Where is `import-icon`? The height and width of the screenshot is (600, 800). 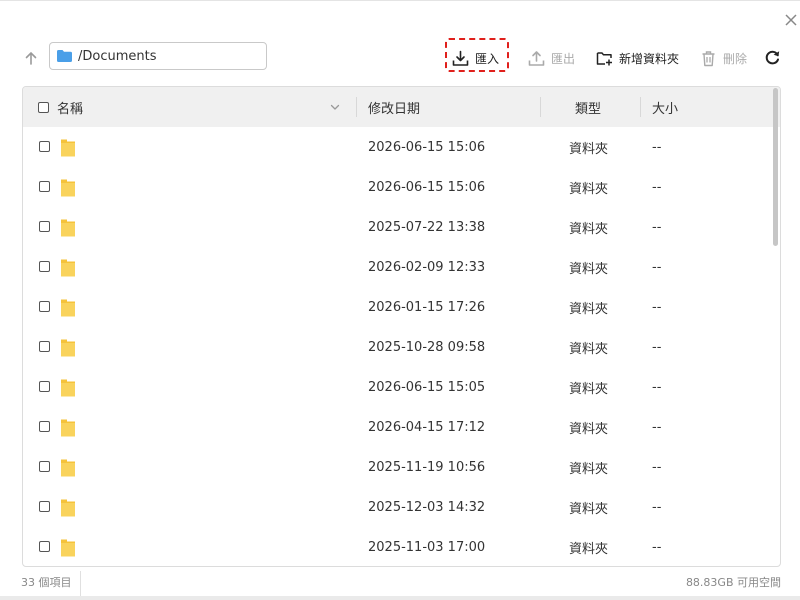 import-icon is located at coordinates (460, 58).